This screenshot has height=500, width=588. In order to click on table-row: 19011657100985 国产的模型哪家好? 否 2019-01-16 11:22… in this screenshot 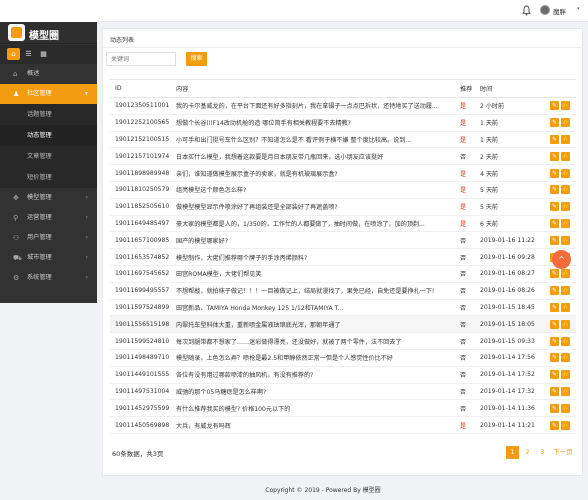, I will do `click(343, 240)`.